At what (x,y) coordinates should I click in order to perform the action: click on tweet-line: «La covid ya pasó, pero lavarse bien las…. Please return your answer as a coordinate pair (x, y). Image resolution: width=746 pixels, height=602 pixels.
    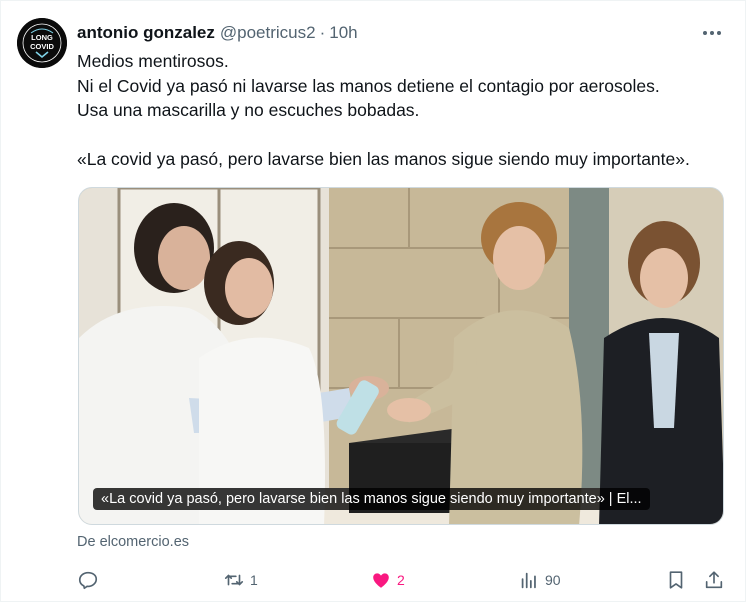
    Looking at the image, I should click on (383, 159).